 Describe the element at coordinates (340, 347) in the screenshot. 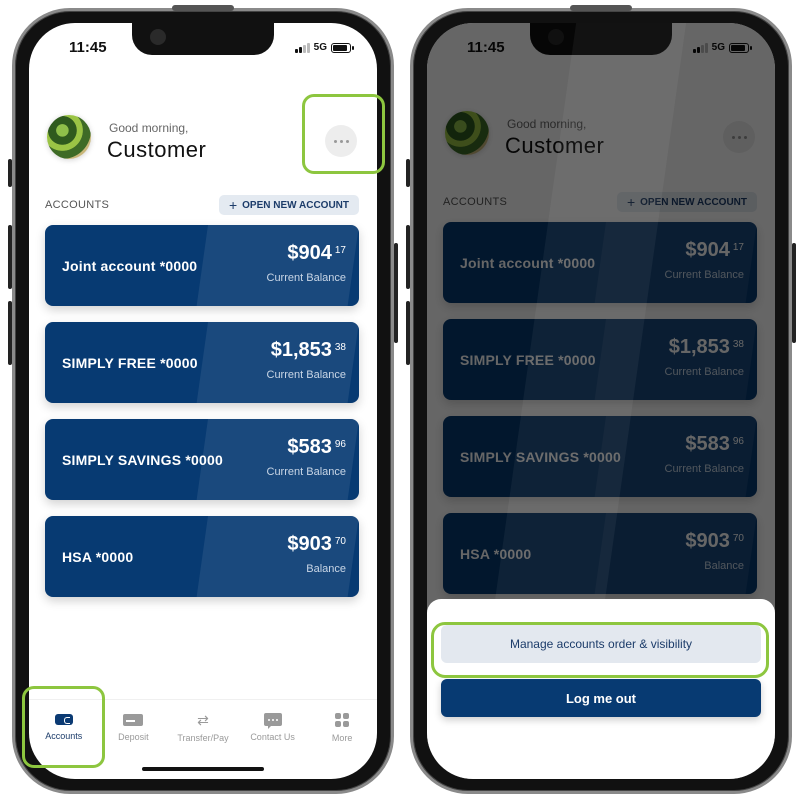

I see `balance-cents: 38` at that location.